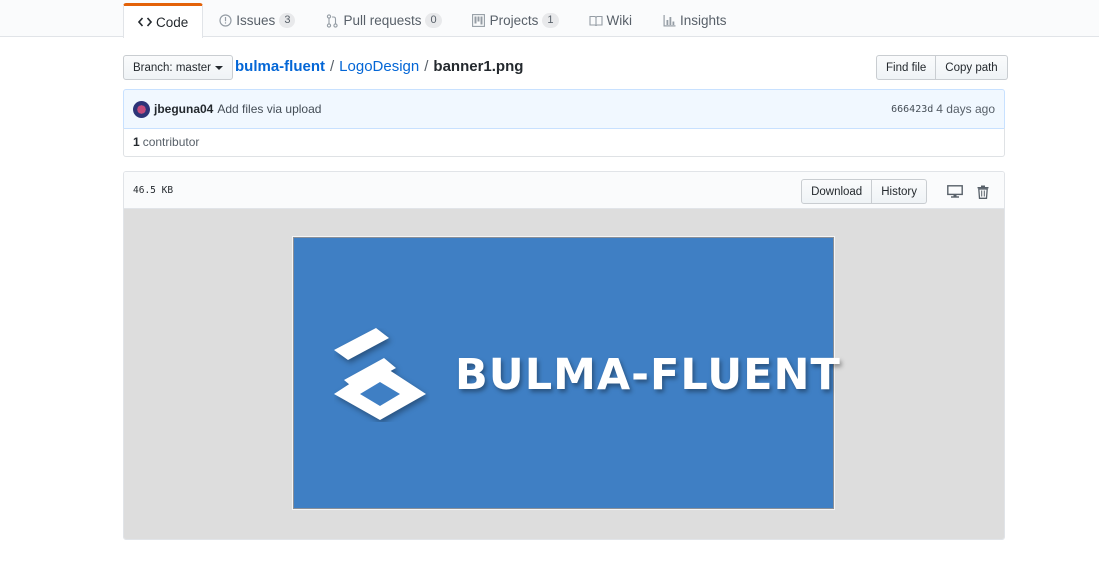 This screenshot has width=1099, height=577. What do you see at coordinates (564, 190) in the screenshot?
I see `file-header: 46.5 KB Download History` at bounding box center [564, 190].